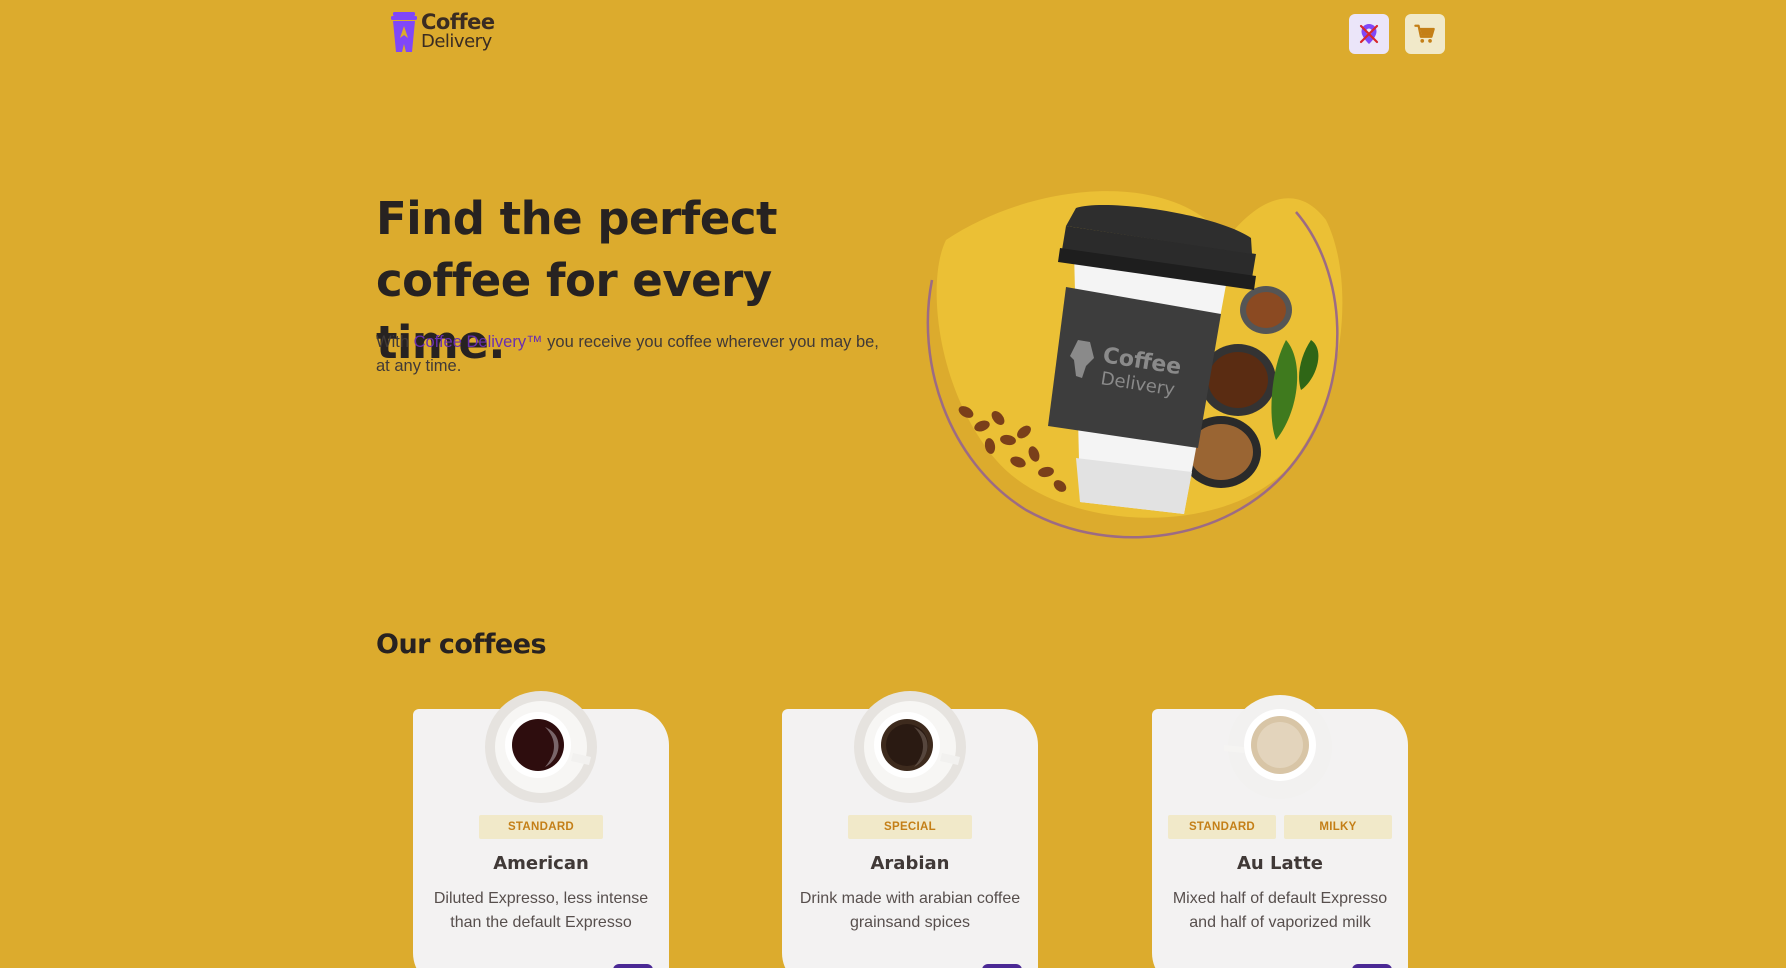 The image size is (1786, 968). What do you see at coordinates (395, 342) in the screenshot?
I see `hero-subtitle-prefix: With` at bounding box center [395, 342].